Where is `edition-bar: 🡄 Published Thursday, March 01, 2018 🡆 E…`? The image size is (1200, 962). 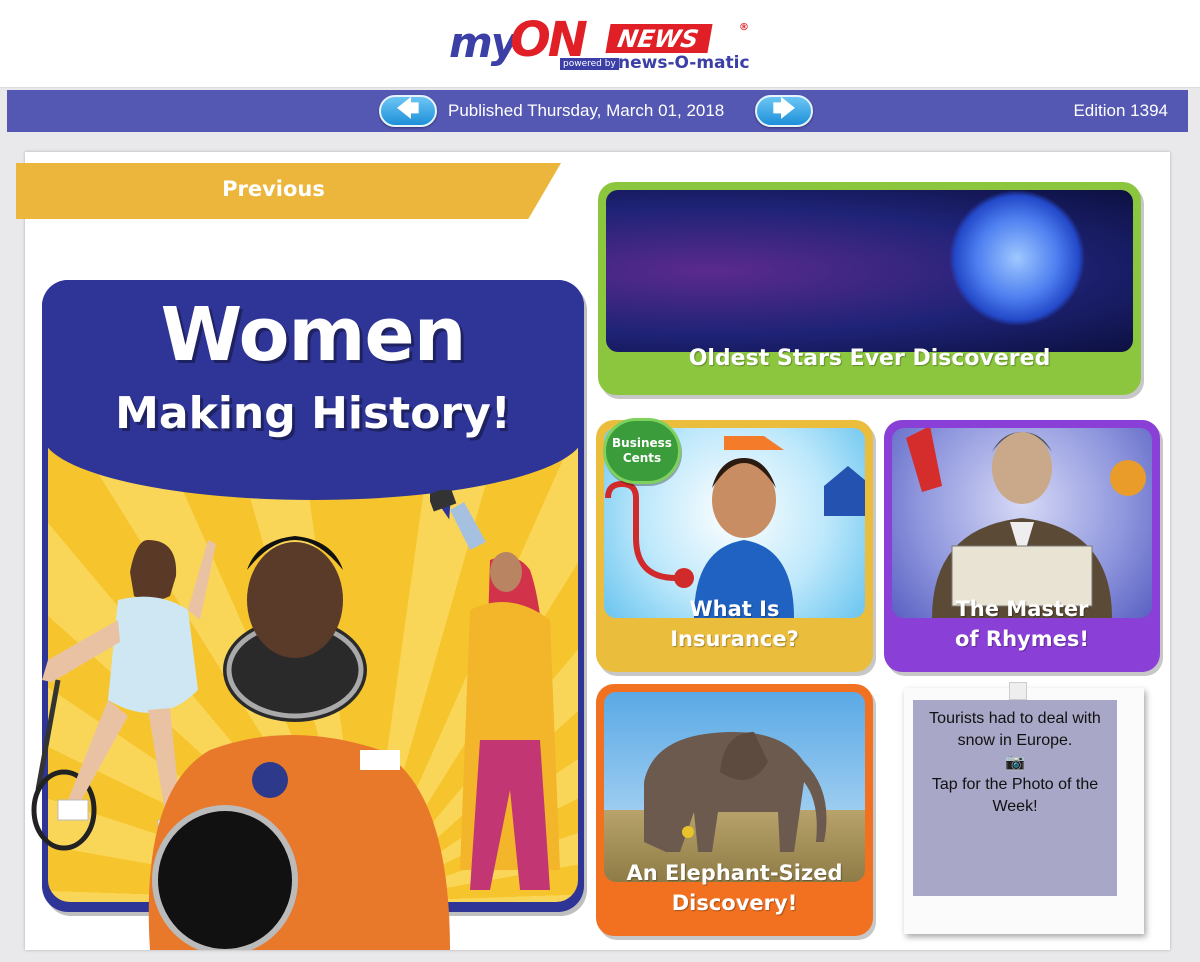 edition-bar: 🡄 Published Thursday, March 01, 2018 🡆 E… is located at coordinates (597, 111).